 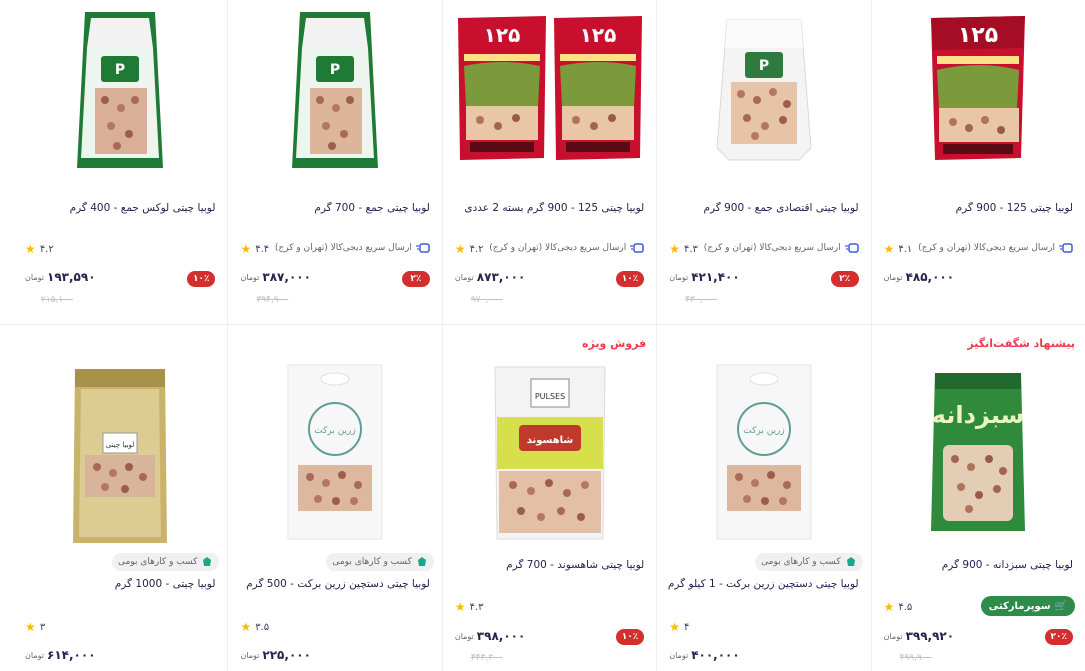 I want to click on old-price: ۴۳۰,۰۰۰, so click(x=701, y=300).